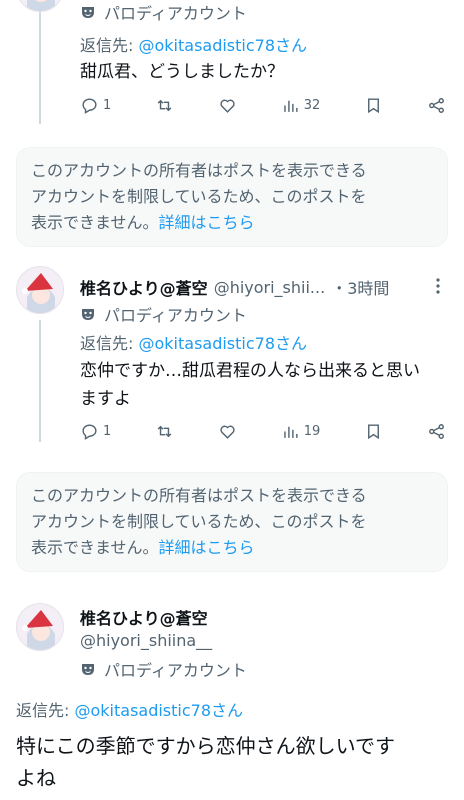 The width and height of the screenshot is (464, 800). I want to click on post-text: 特にこの季節ですから恋仲さん欲しいです よね, so click(205, 762).